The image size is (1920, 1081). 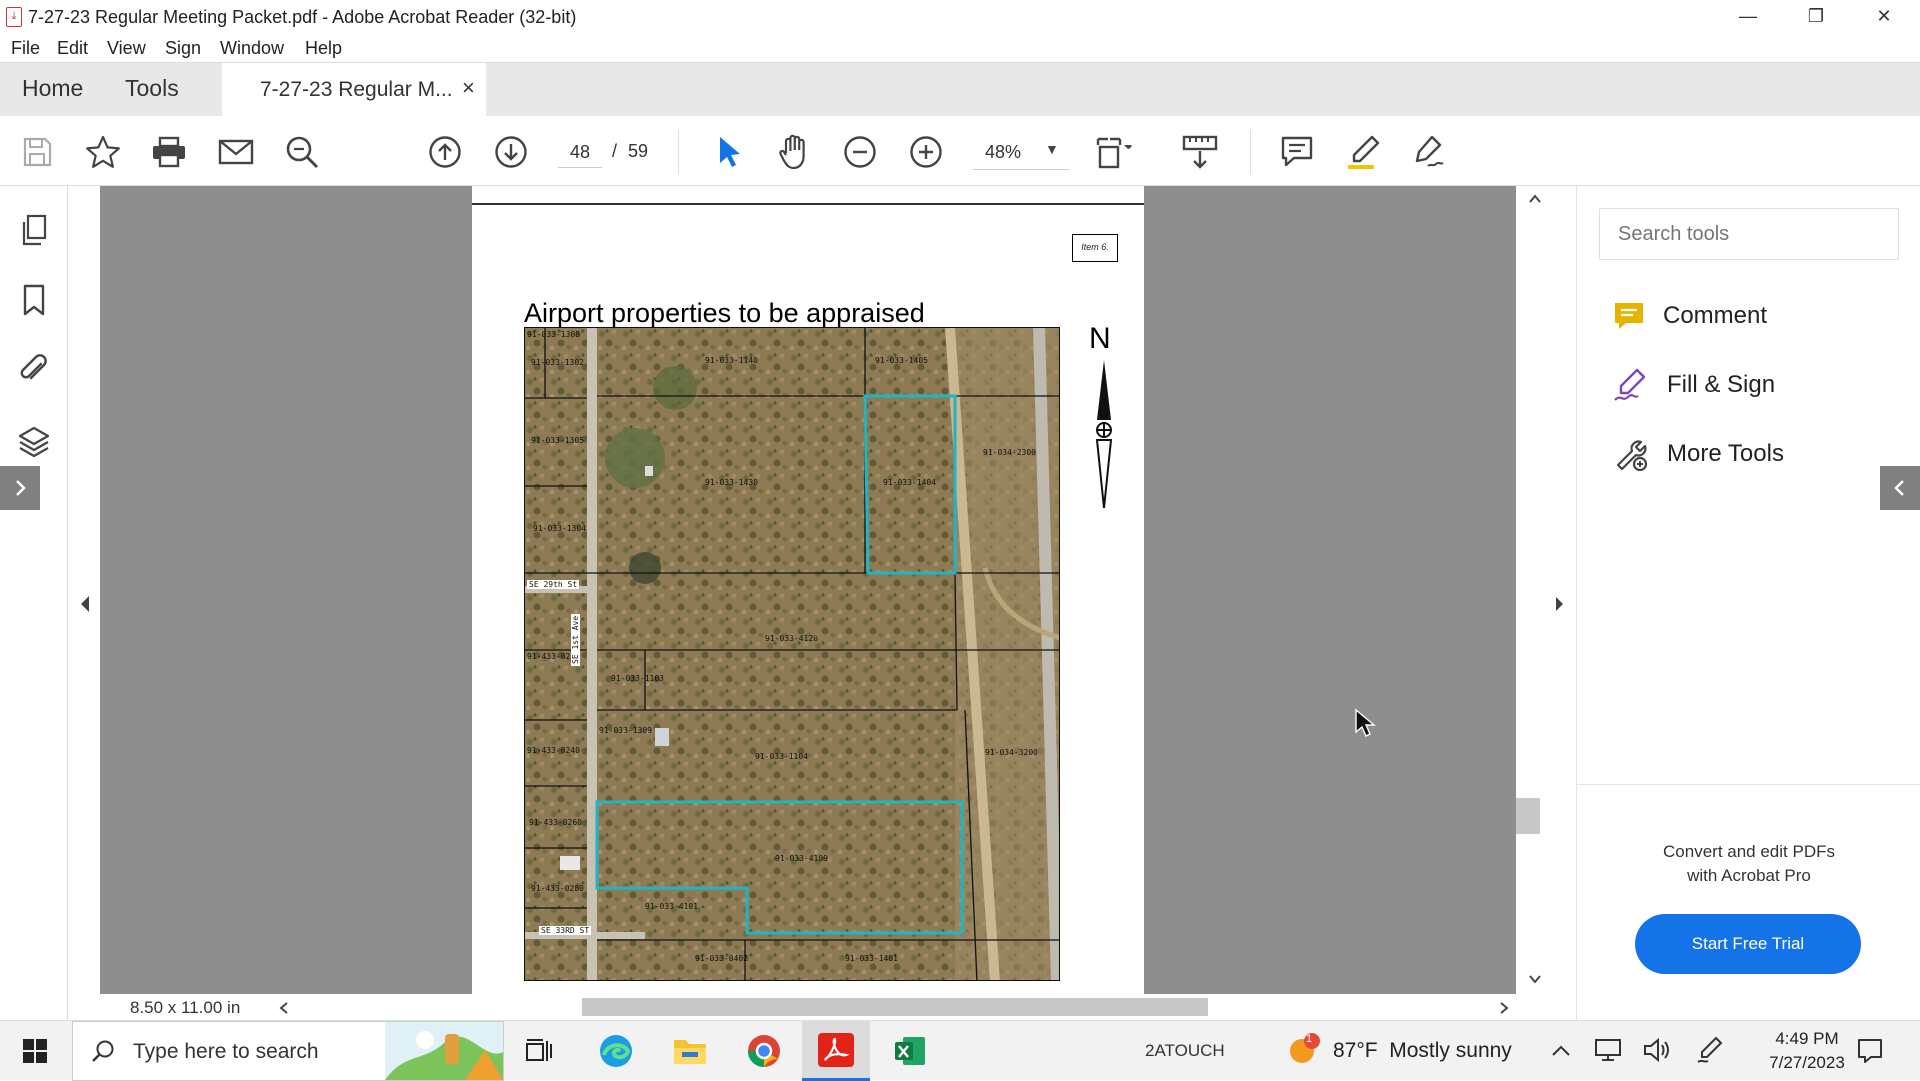 I want to click on scroll-mode-icon, so click(x=1200, y=152).